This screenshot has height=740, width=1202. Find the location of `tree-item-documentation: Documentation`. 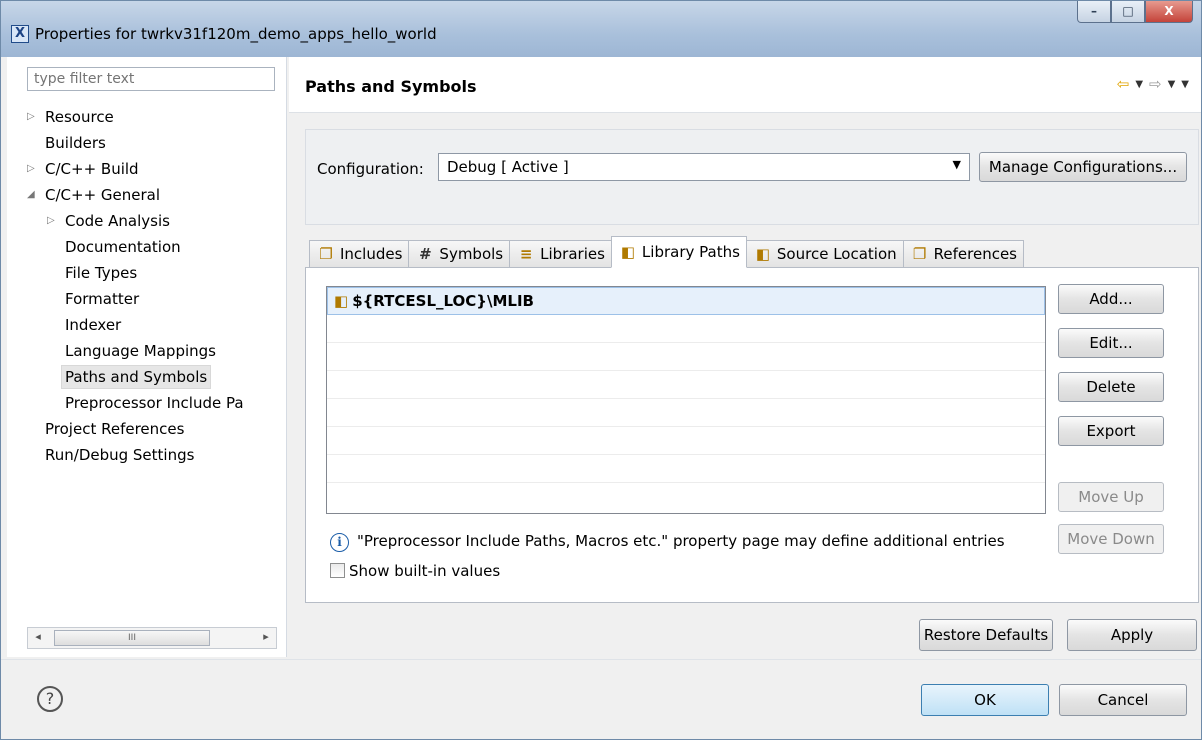

tree-item-documentation: Documentation is located at coordinates (153, 248).